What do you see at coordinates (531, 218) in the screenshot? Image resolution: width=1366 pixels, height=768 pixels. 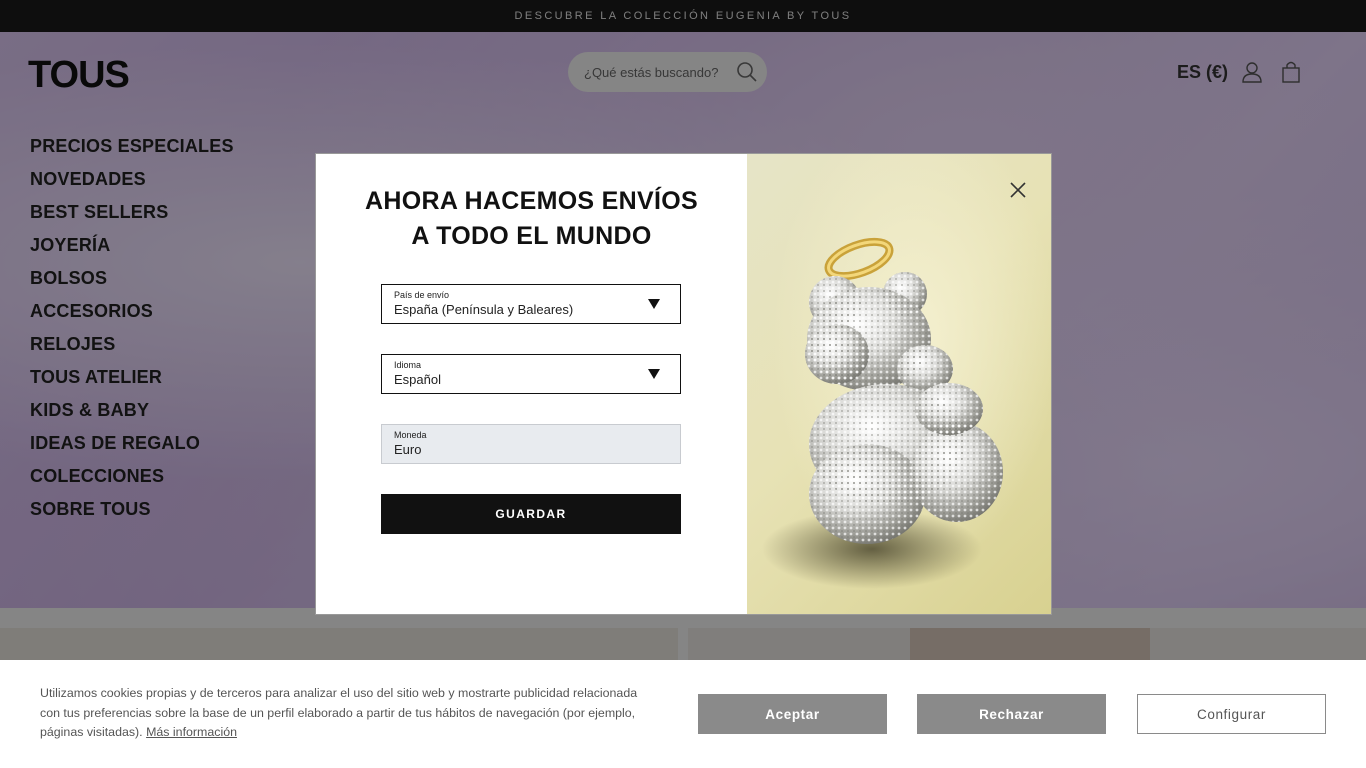 I see `modal-title: AHORA HACEMOS ENVÍOS A TODO EL MUNDO` at bounding box center [531, 218].